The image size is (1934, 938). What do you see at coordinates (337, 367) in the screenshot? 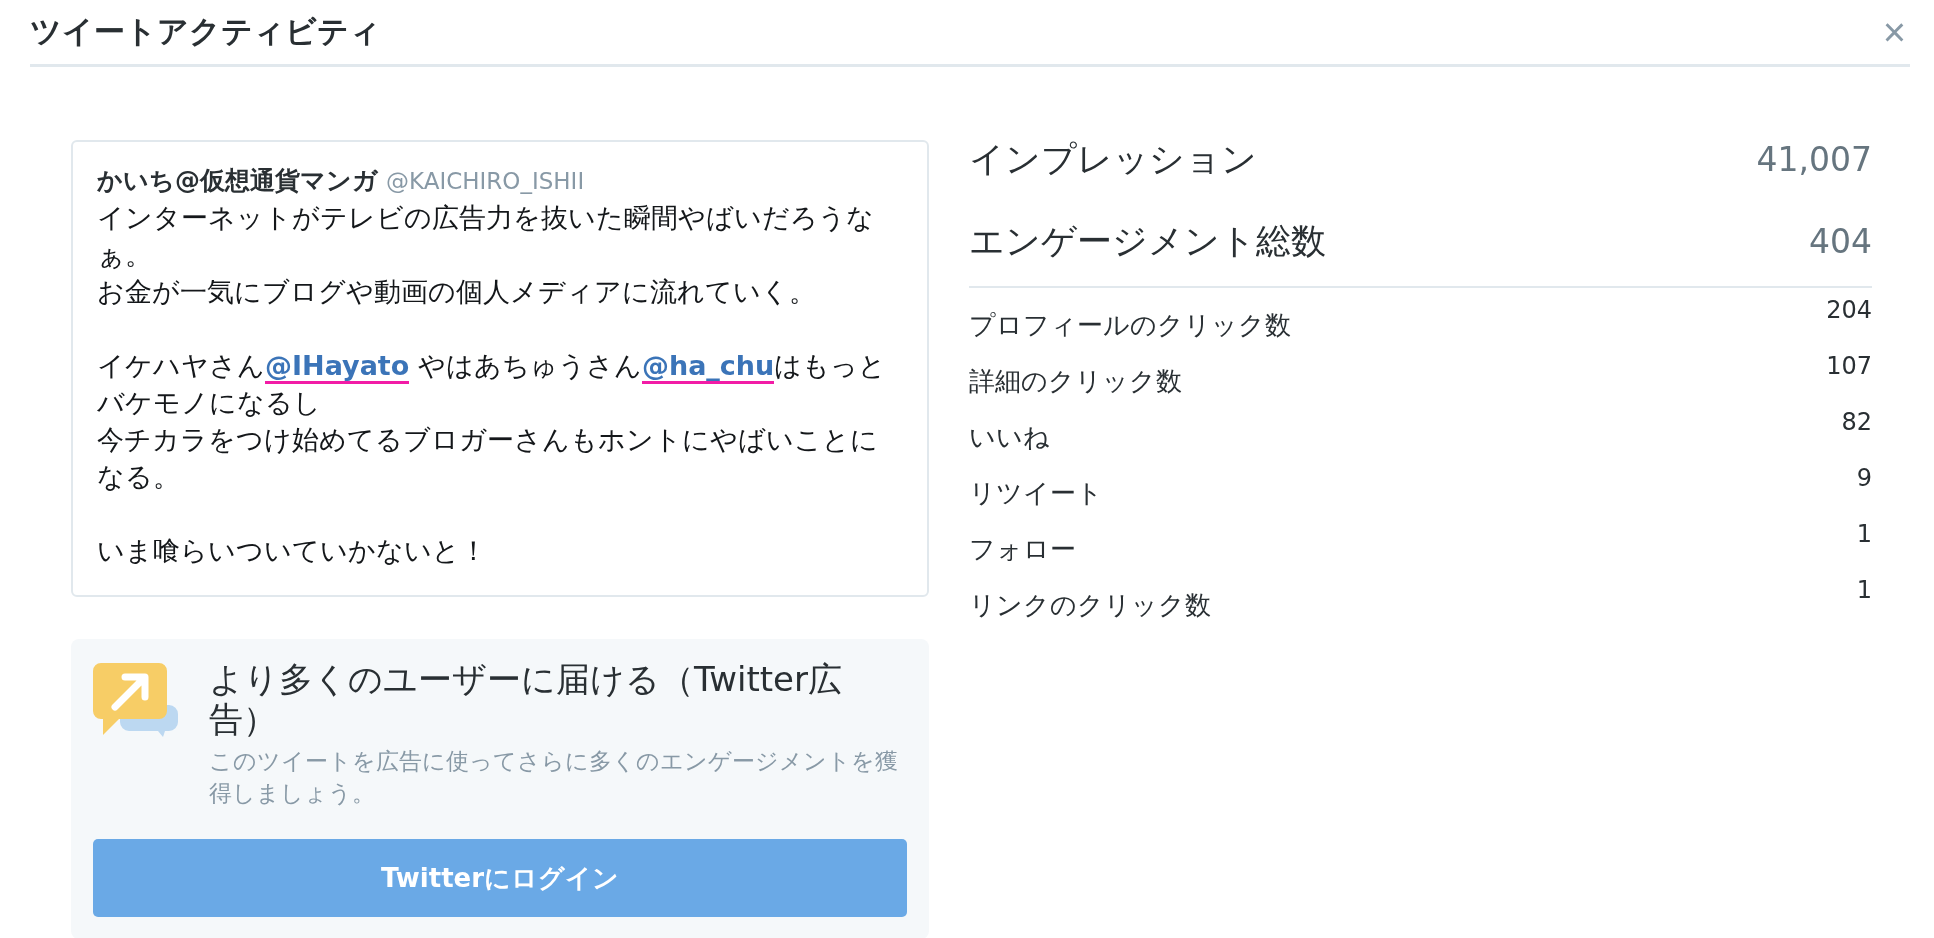
I see `mention-link: @IHayato` at bounding box center [337, 367].